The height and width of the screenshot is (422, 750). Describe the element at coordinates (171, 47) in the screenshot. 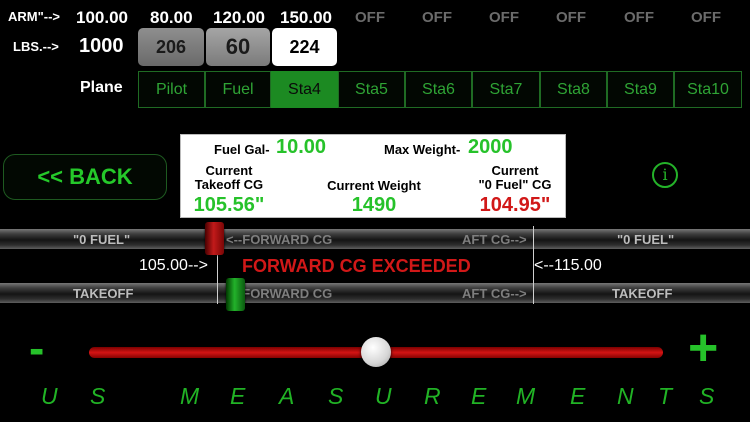

I see `weight-box-1: 206` at that location.